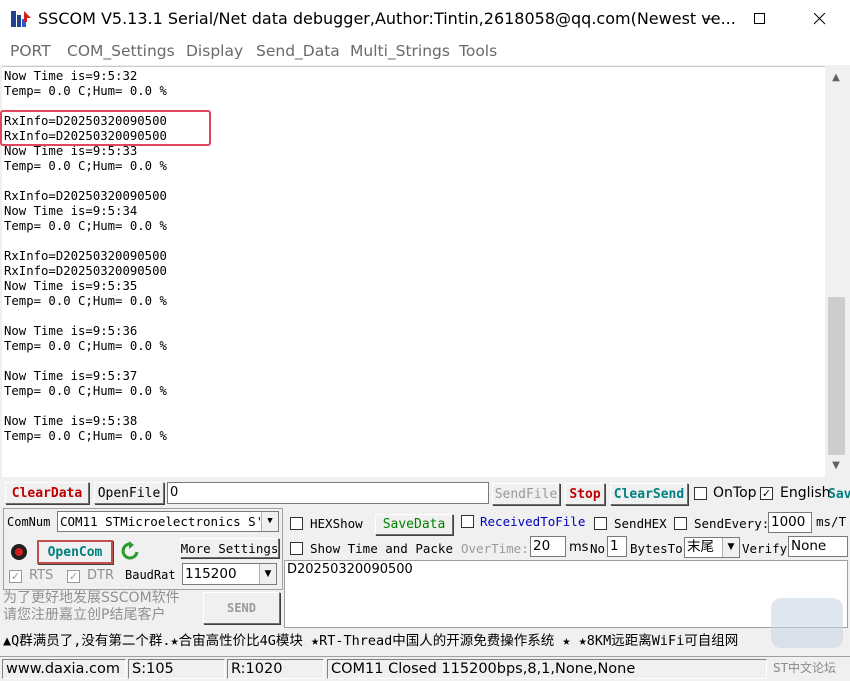 Image resolution: width=850 pixels, height=681 pixels. I want to click on show-time-label: Show Time and Packe, so click(381, 548).